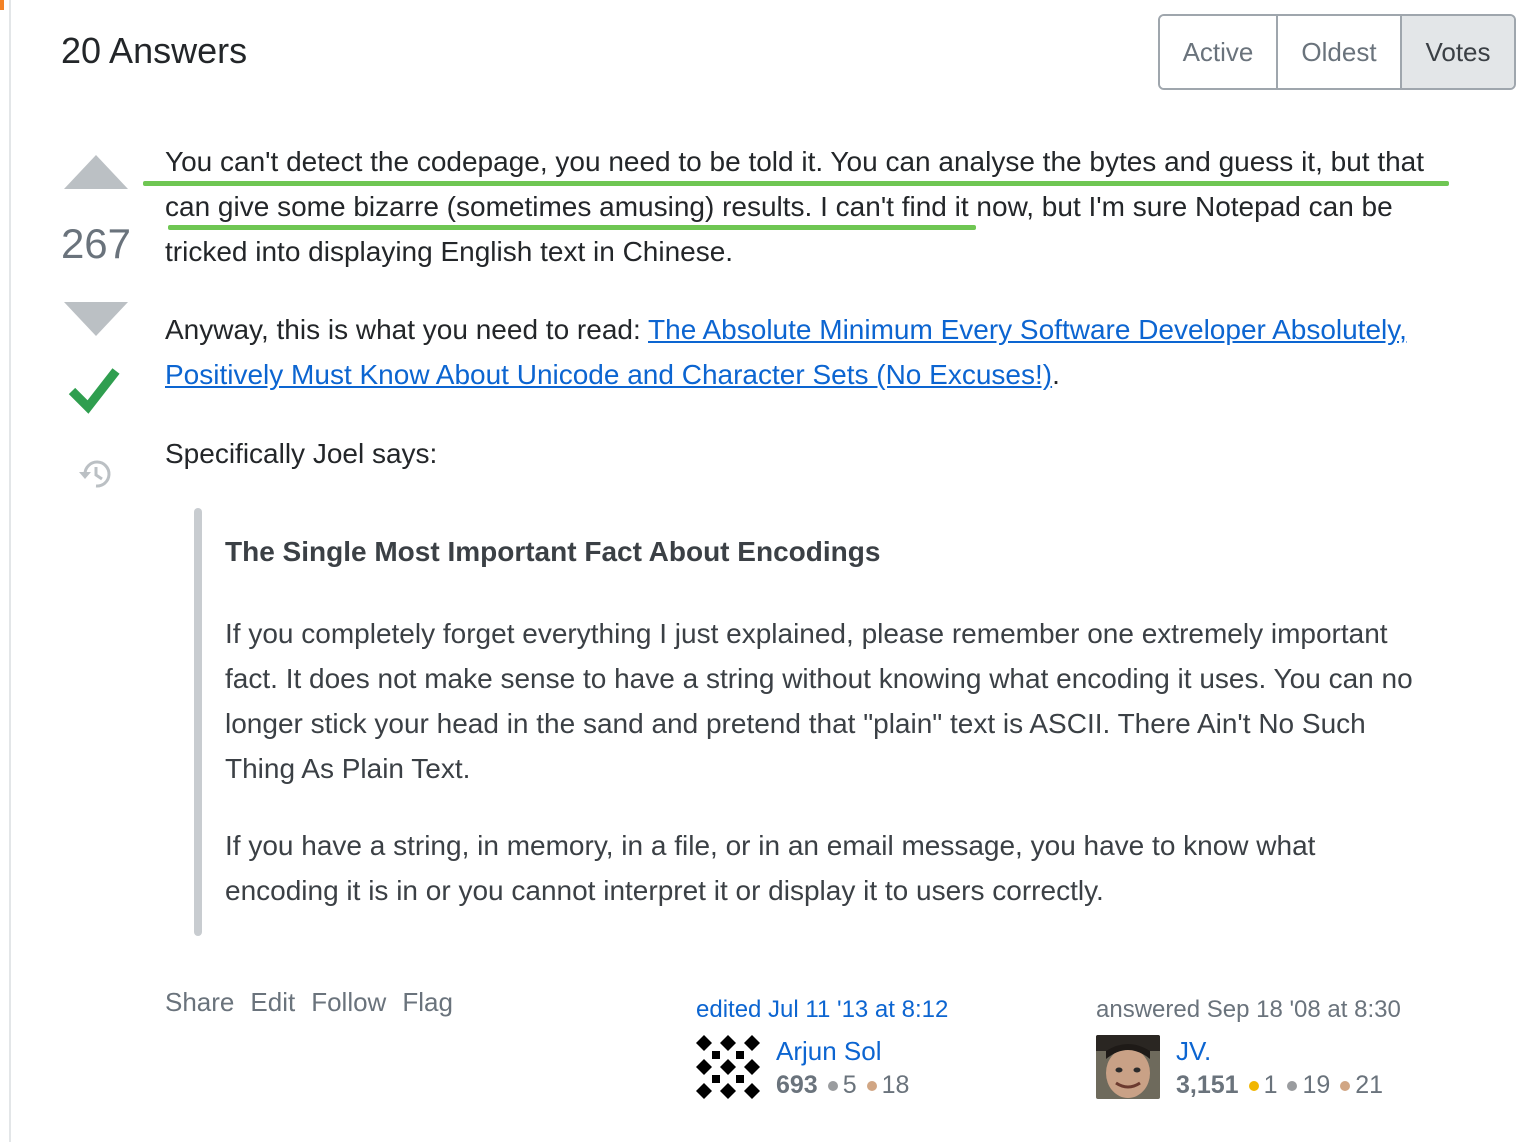 The height and width of the screenshot is (1142, 1516). Describe the element at coordinates (1253, 1085) in the screenshot. I see `gold-badge-icon` at that location.